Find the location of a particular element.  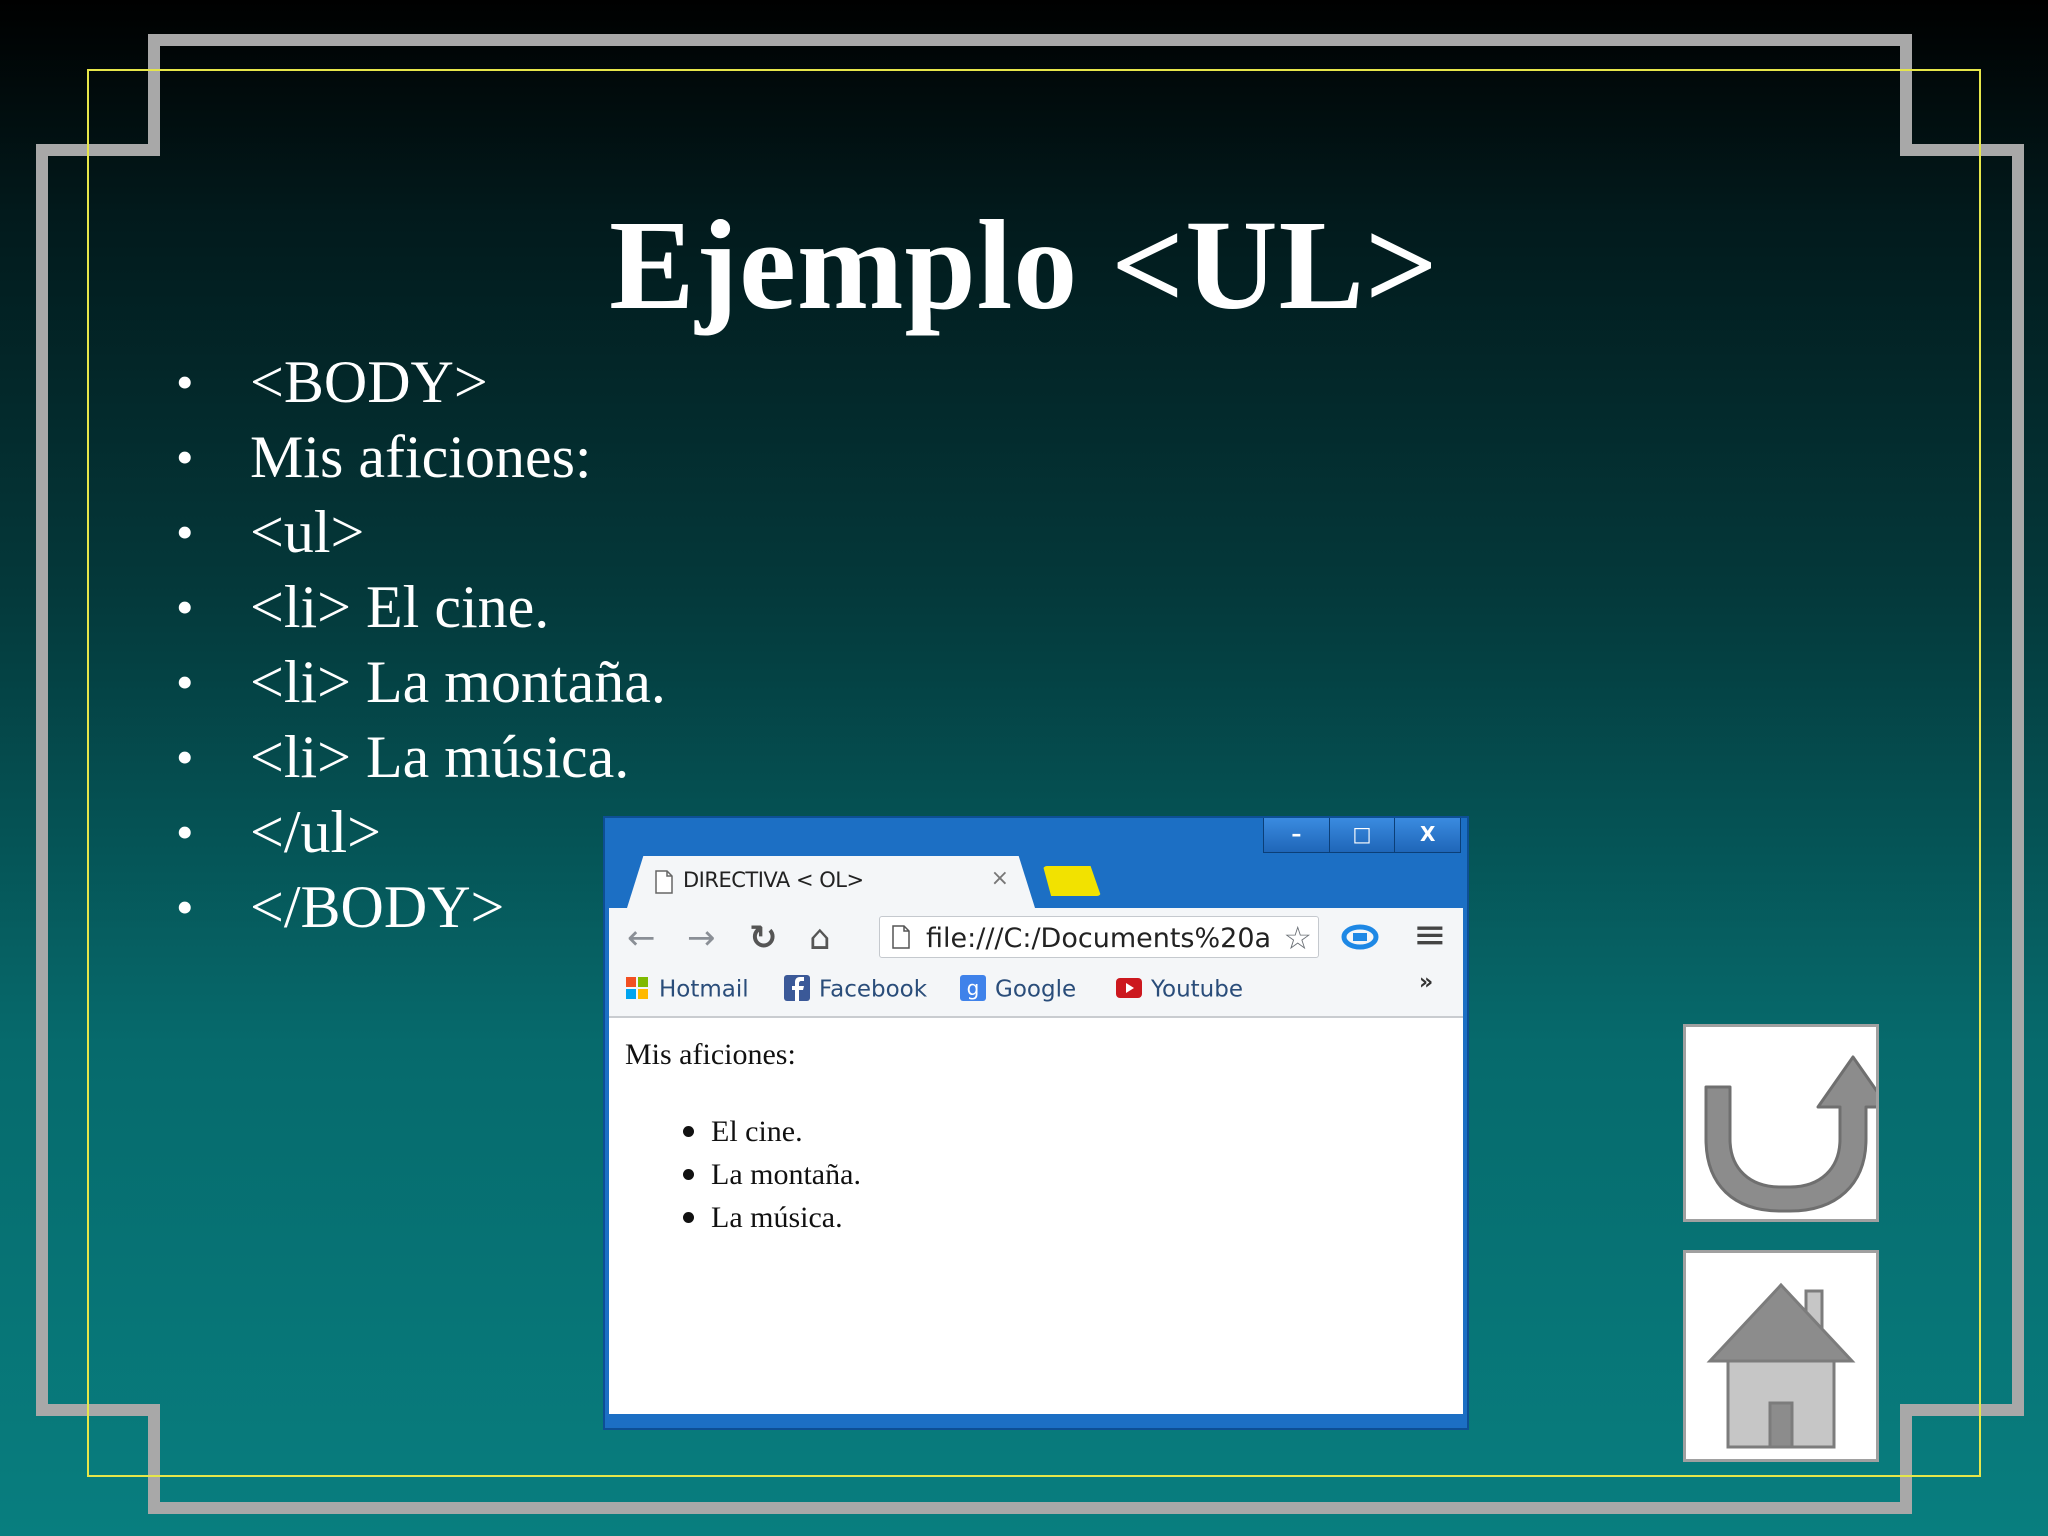

bullet-text: <ul> is located at coordinates (307, 532).